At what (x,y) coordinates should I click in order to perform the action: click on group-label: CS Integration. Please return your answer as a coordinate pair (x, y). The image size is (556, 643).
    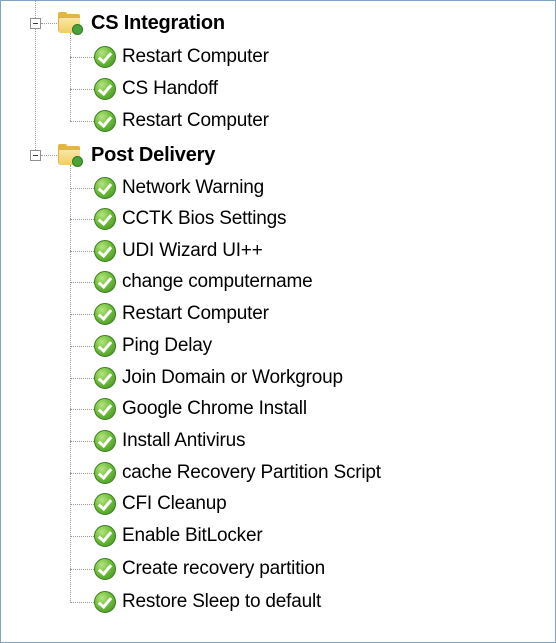
    Looking at the image, I should click on (158, 22).